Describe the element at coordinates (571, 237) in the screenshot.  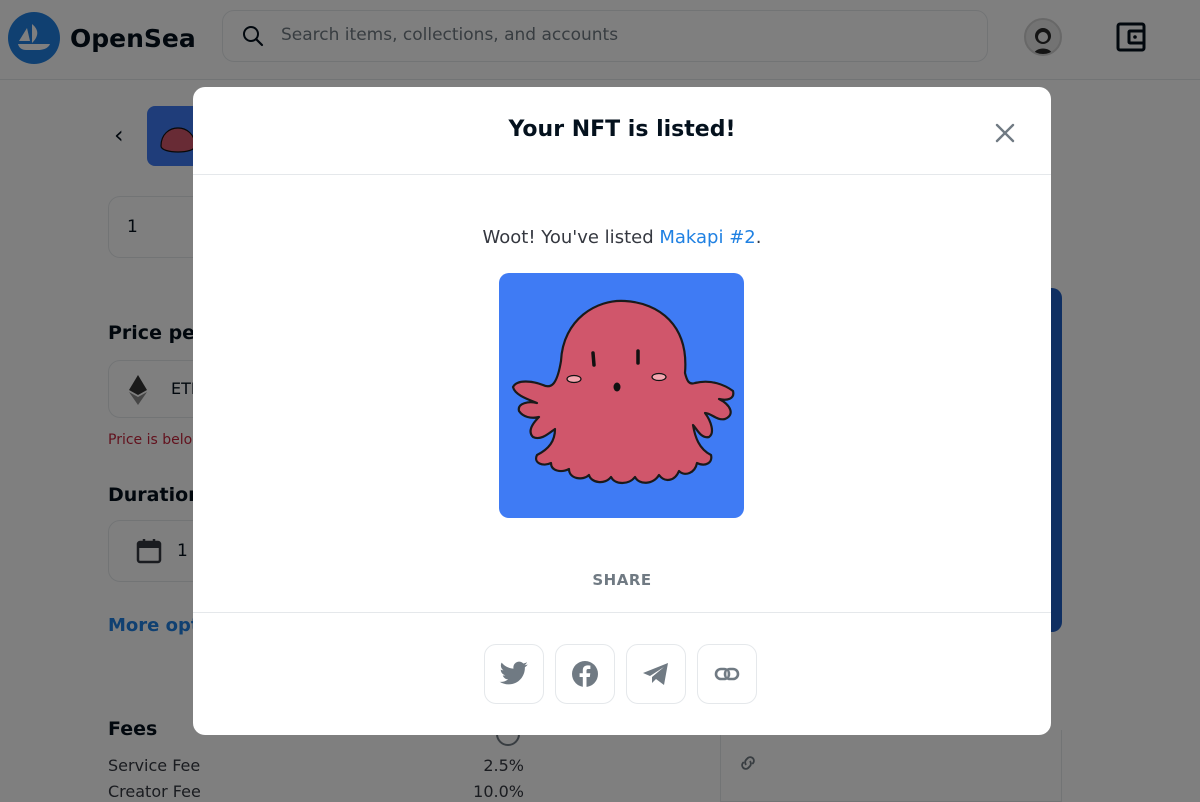
I see `message-prefix: Woot! You've listed` at that location.